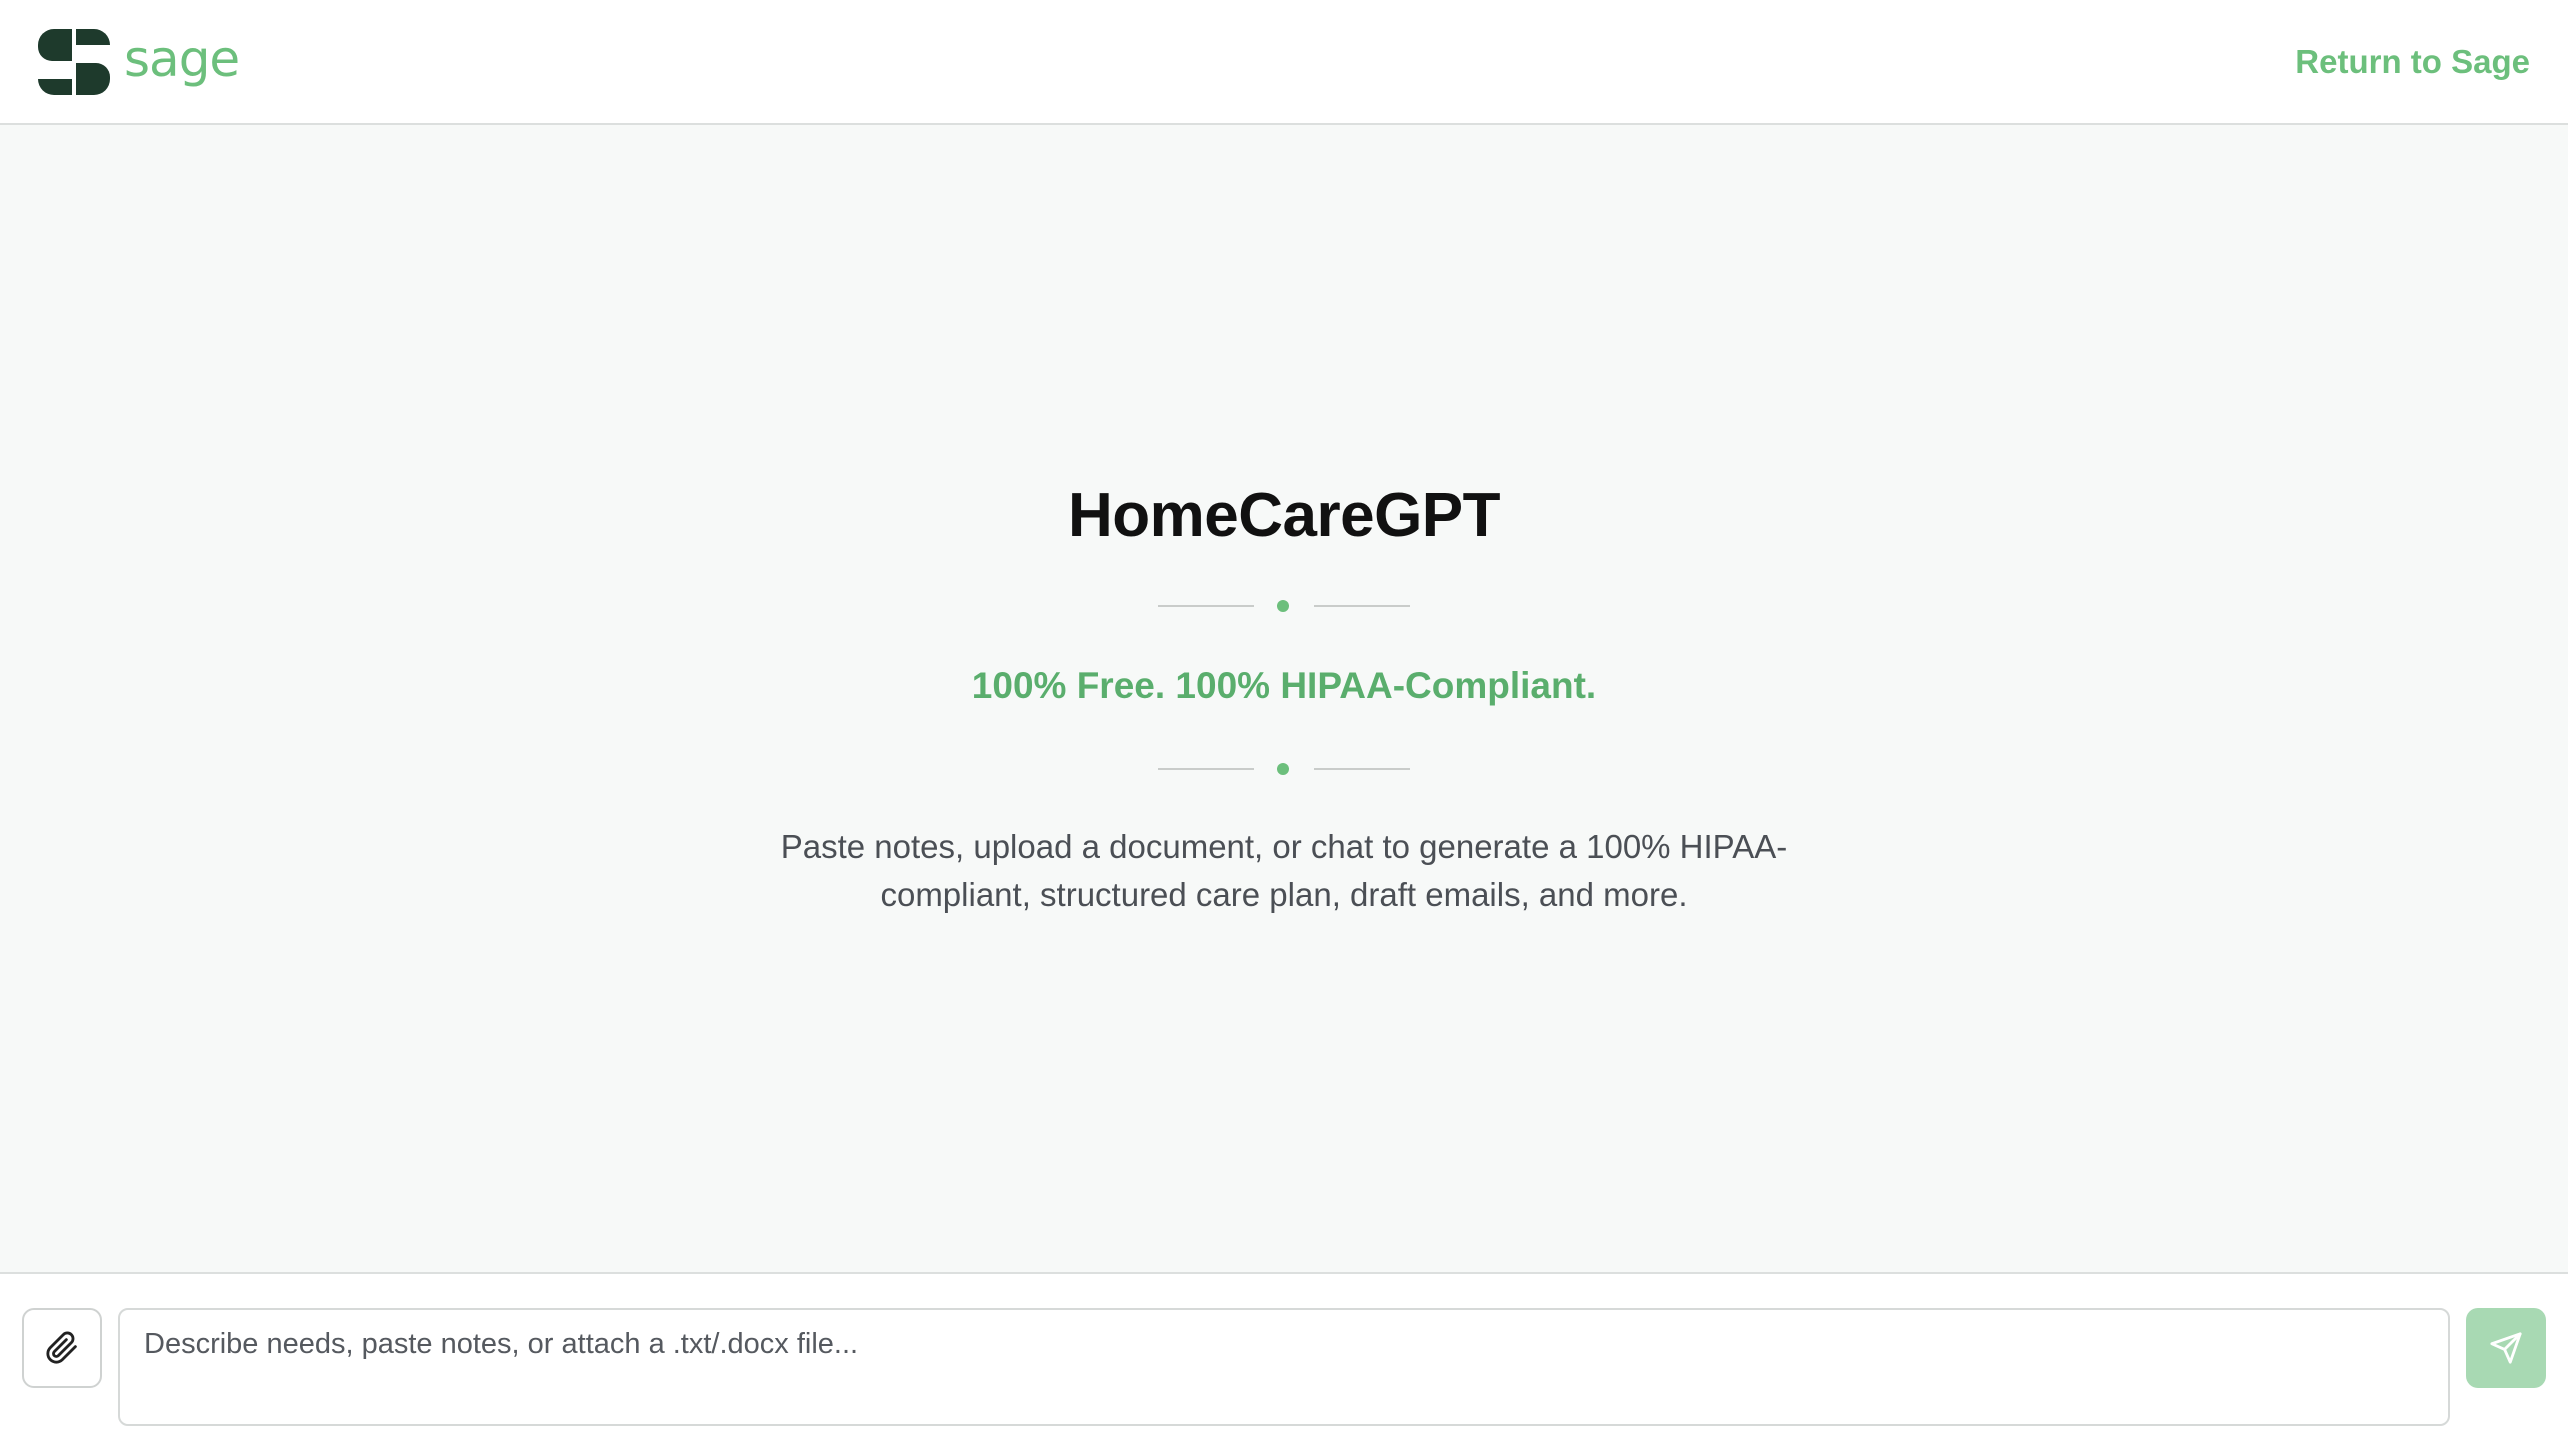  What do you see at coordinates (182, 58) in the screenshot?
I see `brand-name: sage` at bounding box center [182, 58].